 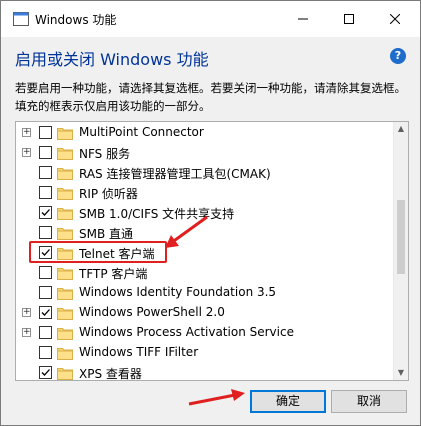 What do you see at coordinates (175, 174) in the screenshot?
I see `feature-label: RAS 连接管理器管理工具包(CMAK)` at bounding box center [175, 174].